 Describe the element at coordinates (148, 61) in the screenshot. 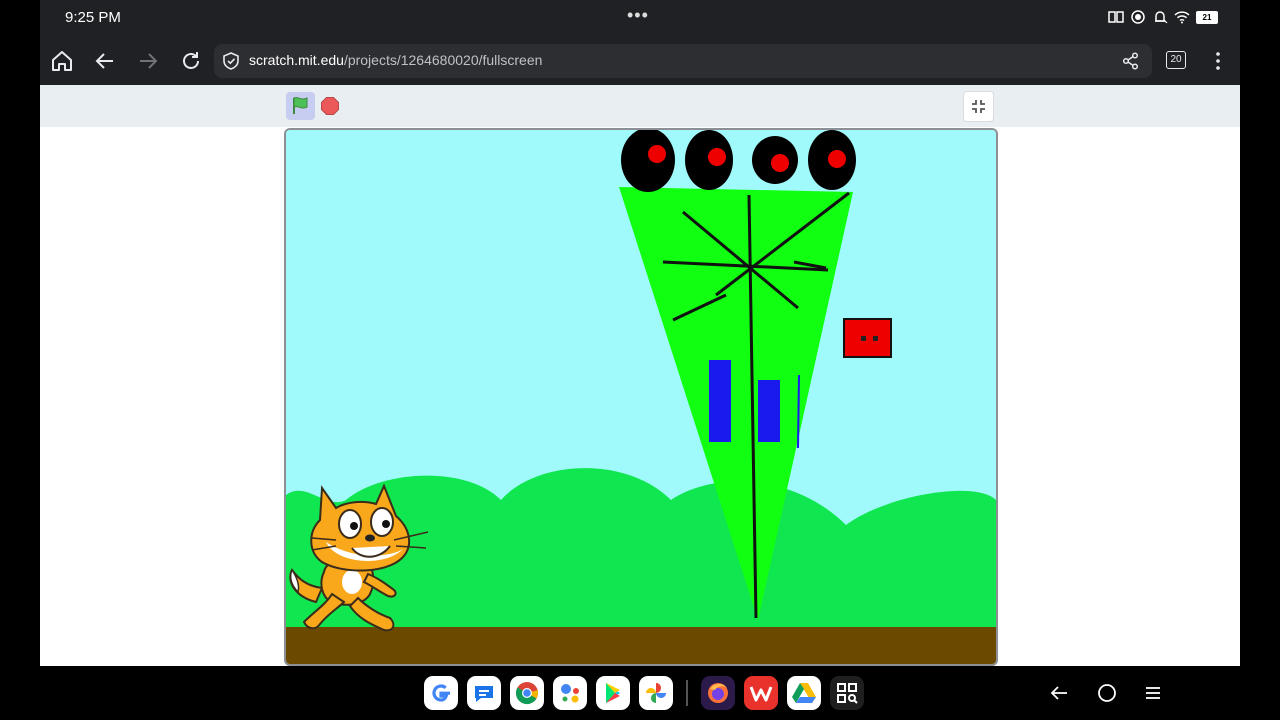

I see `forward-icon` at that location.